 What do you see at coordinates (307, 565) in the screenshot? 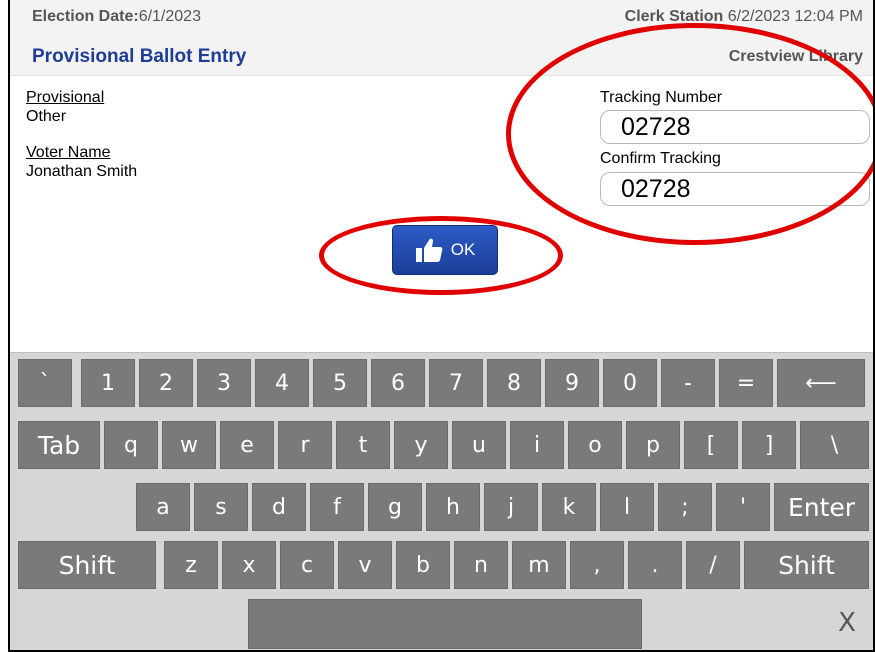
I see `key-c: c` at bounding box center [307, 565].